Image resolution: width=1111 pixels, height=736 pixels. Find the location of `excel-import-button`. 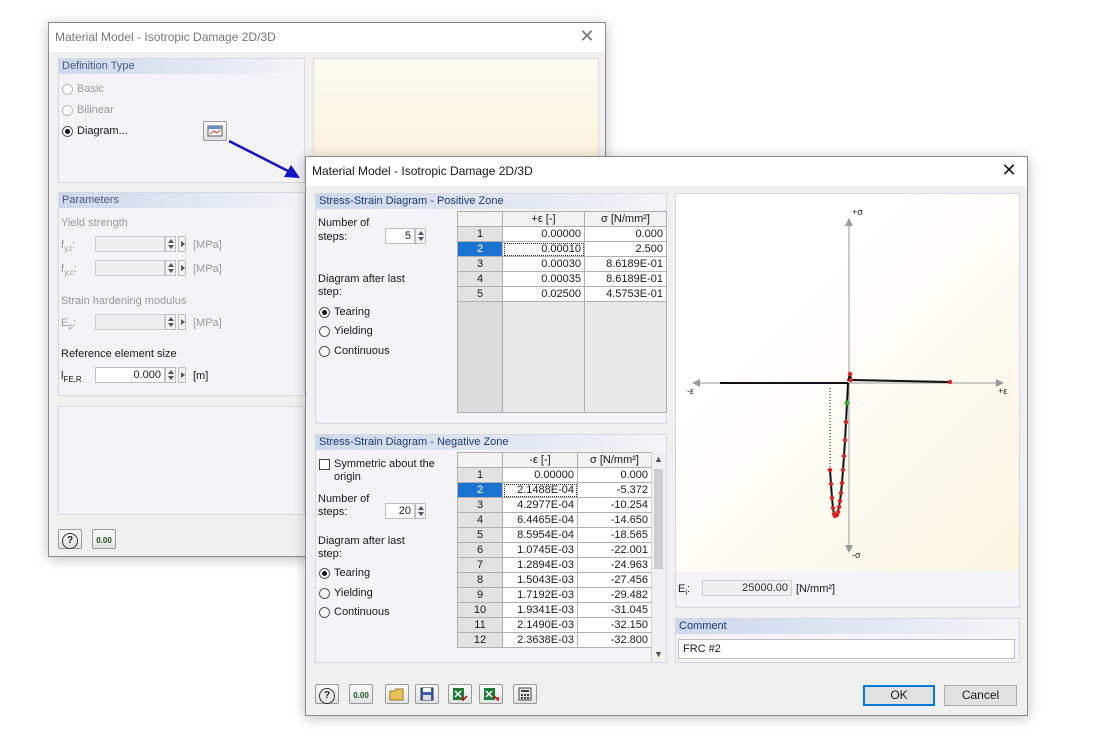

excel-import-button is located at coordinates (460, 694).